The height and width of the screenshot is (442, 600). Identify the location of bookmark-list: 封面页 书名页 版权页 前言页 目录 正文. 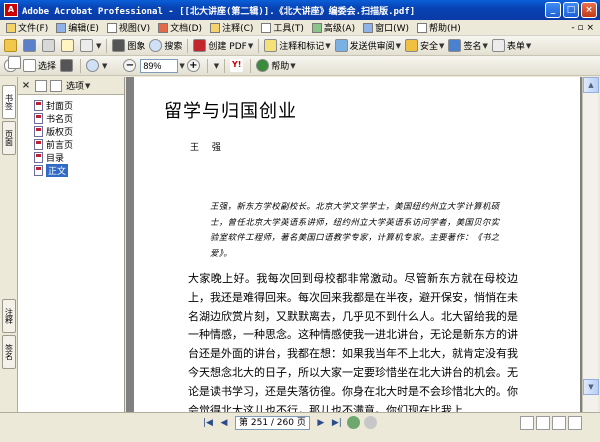
(71, 136).